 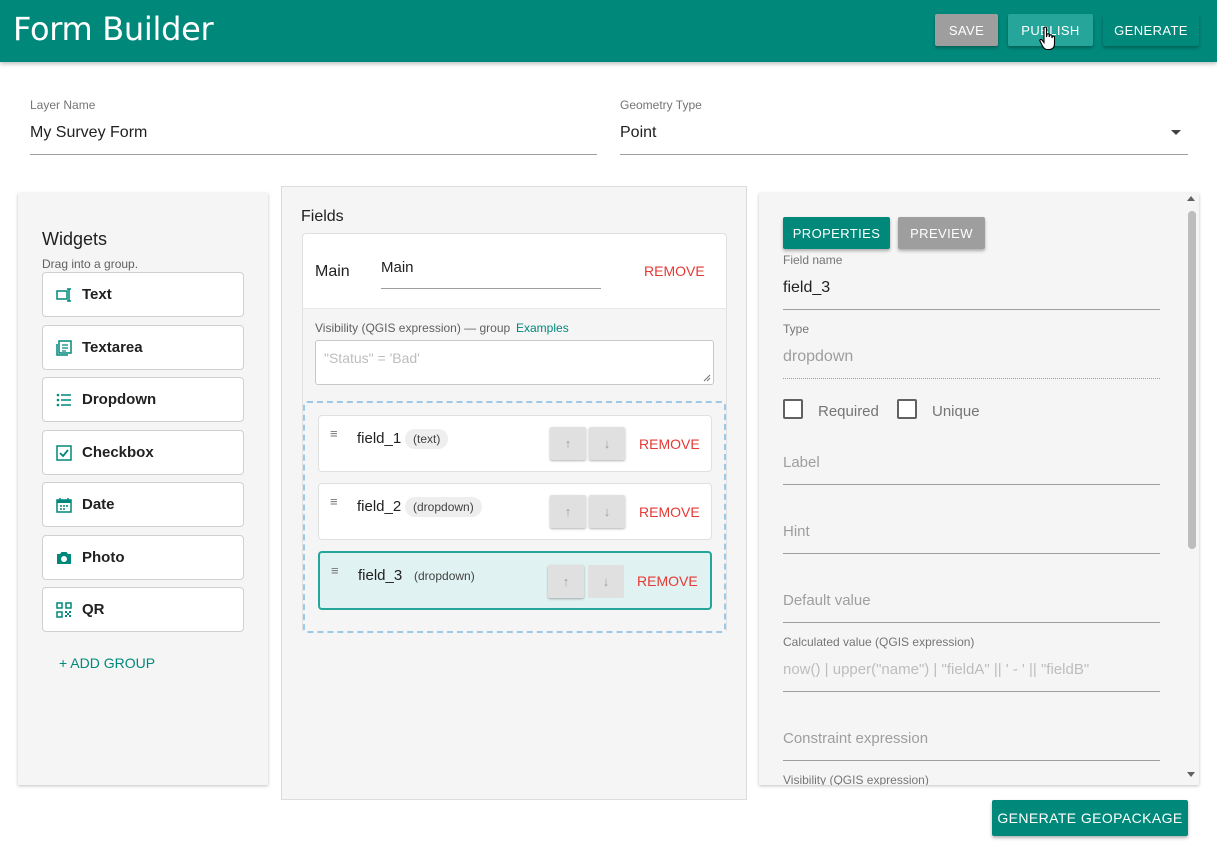 I want to click on group-name-label: Main, so click(x=332, y=271).